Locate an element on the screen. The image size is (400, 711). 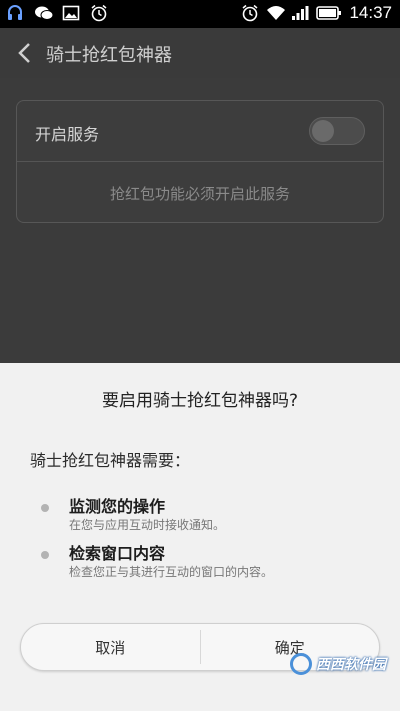
service-note: 抢红包功能必须开启此服务 is located at coordinates (199, 194).